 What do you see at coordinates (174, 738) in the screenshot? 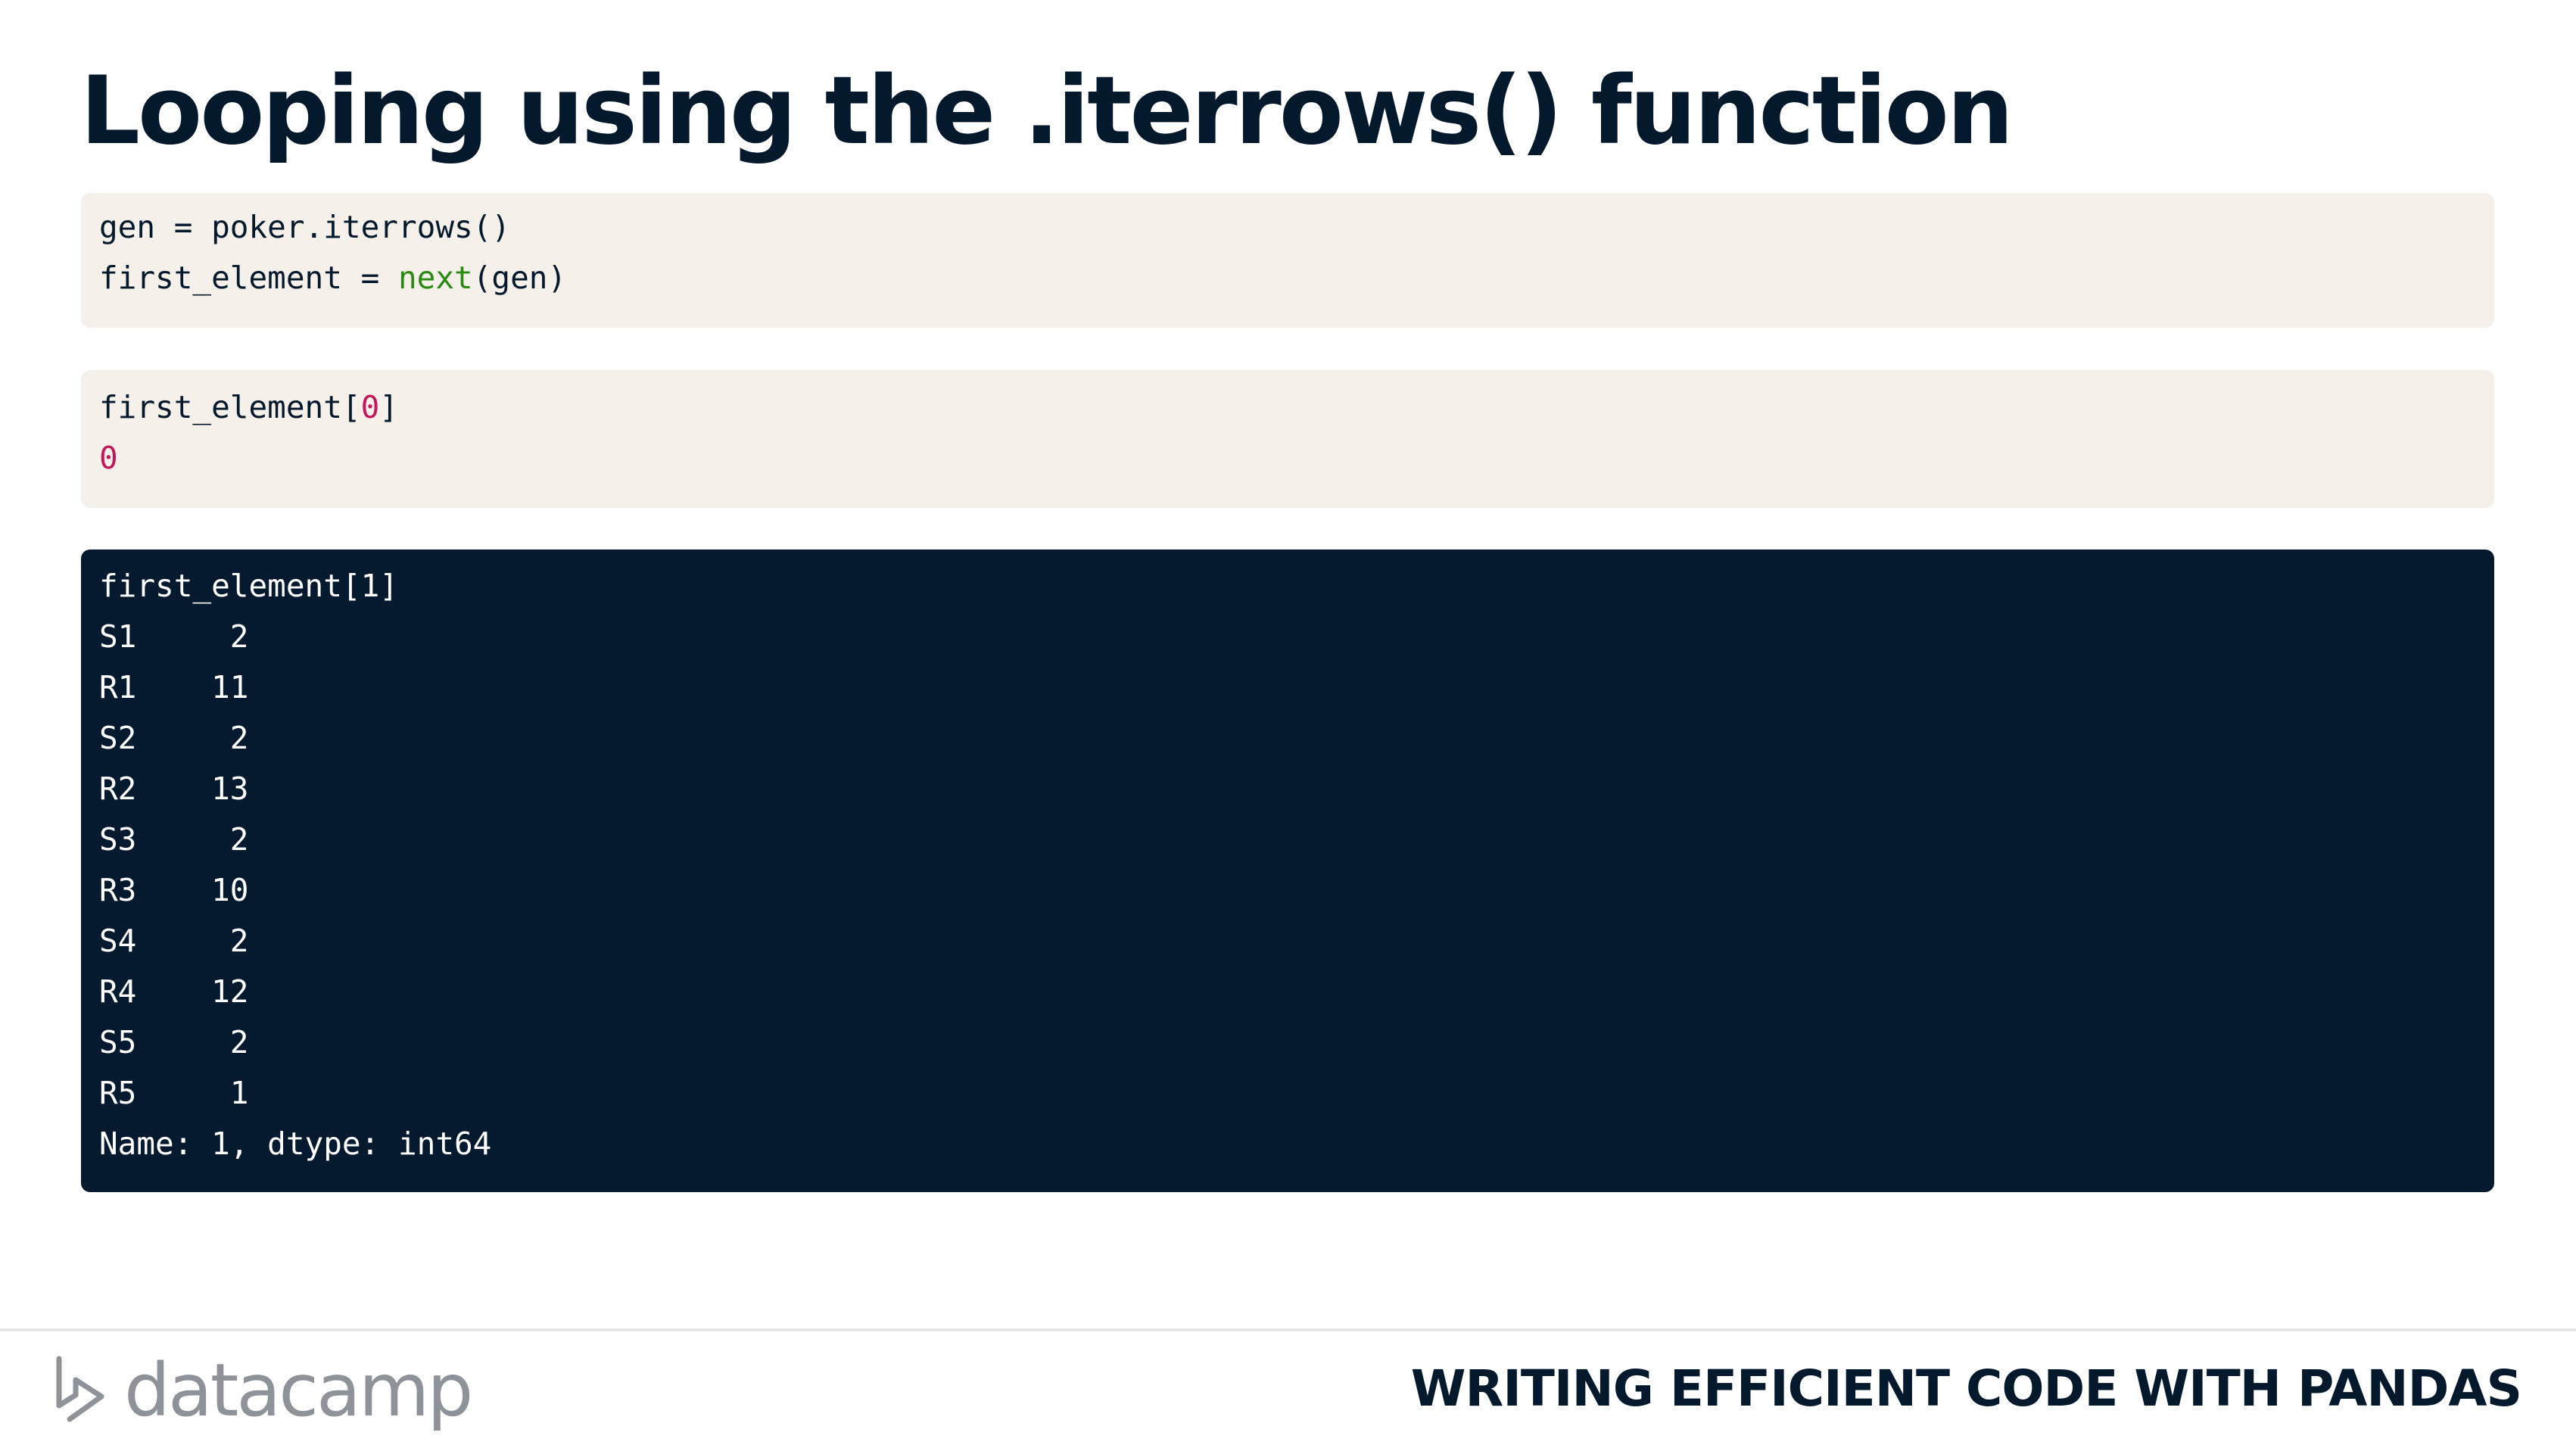
I see `code-token: S2 2` at bounding box center [174, 738].